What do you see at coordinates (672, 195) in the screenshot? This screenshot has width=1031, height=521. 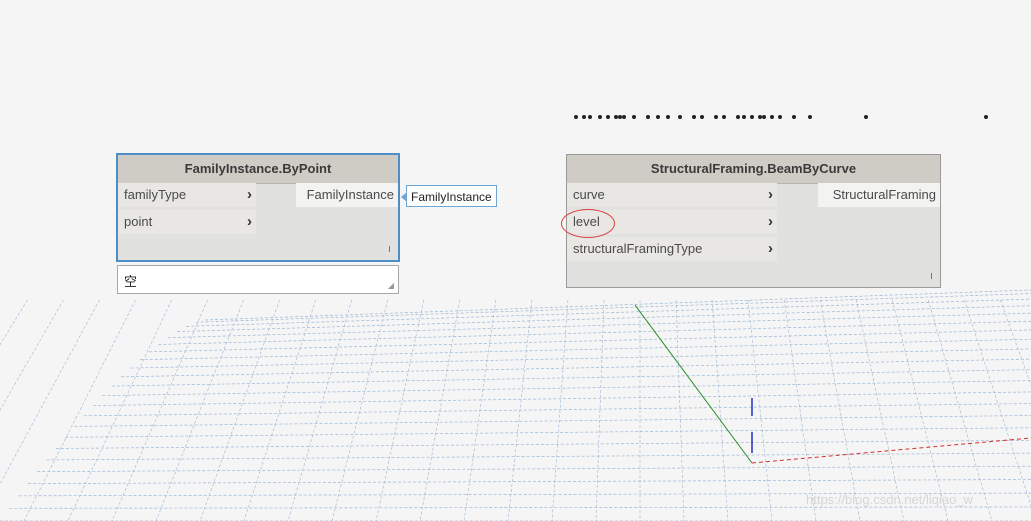 I see `input-port-curve: curve ›` at bounding box center [672, 195].